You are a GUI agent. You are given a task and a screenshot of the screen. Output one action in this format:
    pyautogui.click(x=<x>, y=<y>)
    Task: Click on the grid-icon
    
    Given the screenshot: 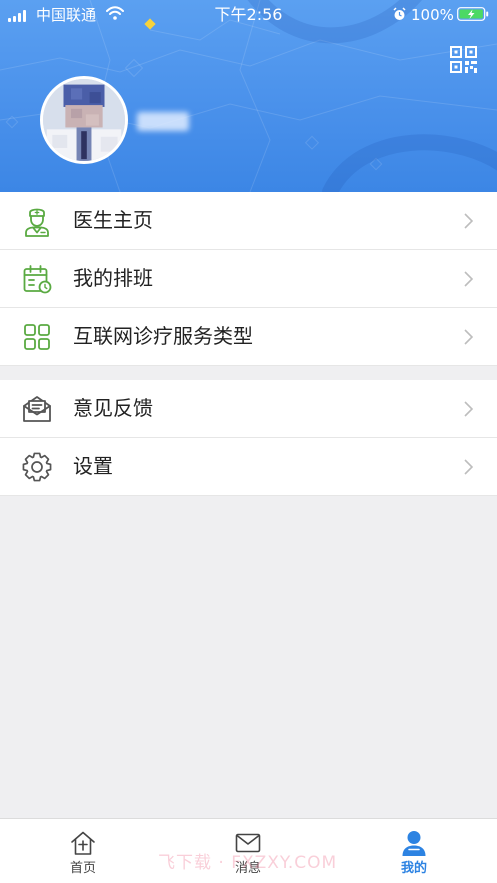 What is the action you would take?
    pyautogui.click(x=37, y=337)
    